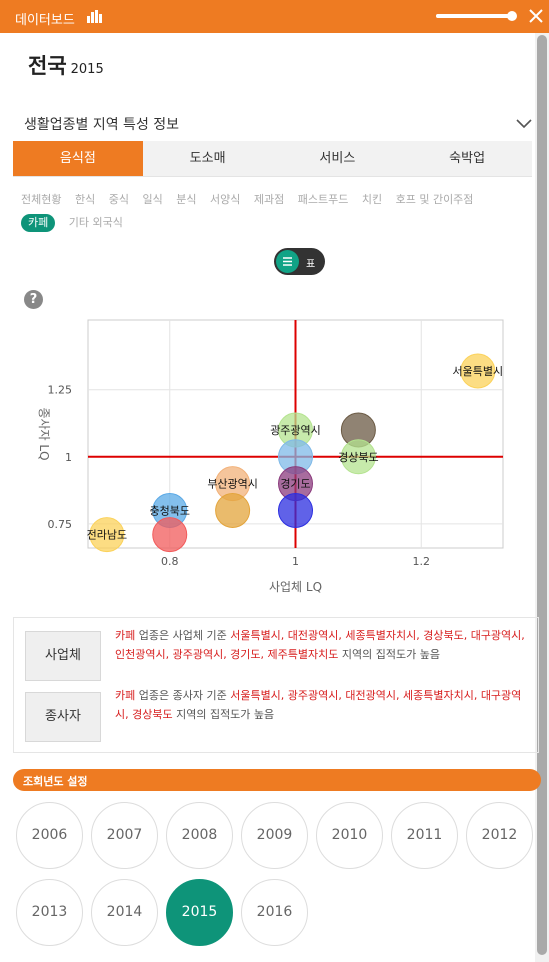  Describe the element at coordinates (269, 199) in the screenshot. I see `subcategory-bakery: 제과점` at that location.